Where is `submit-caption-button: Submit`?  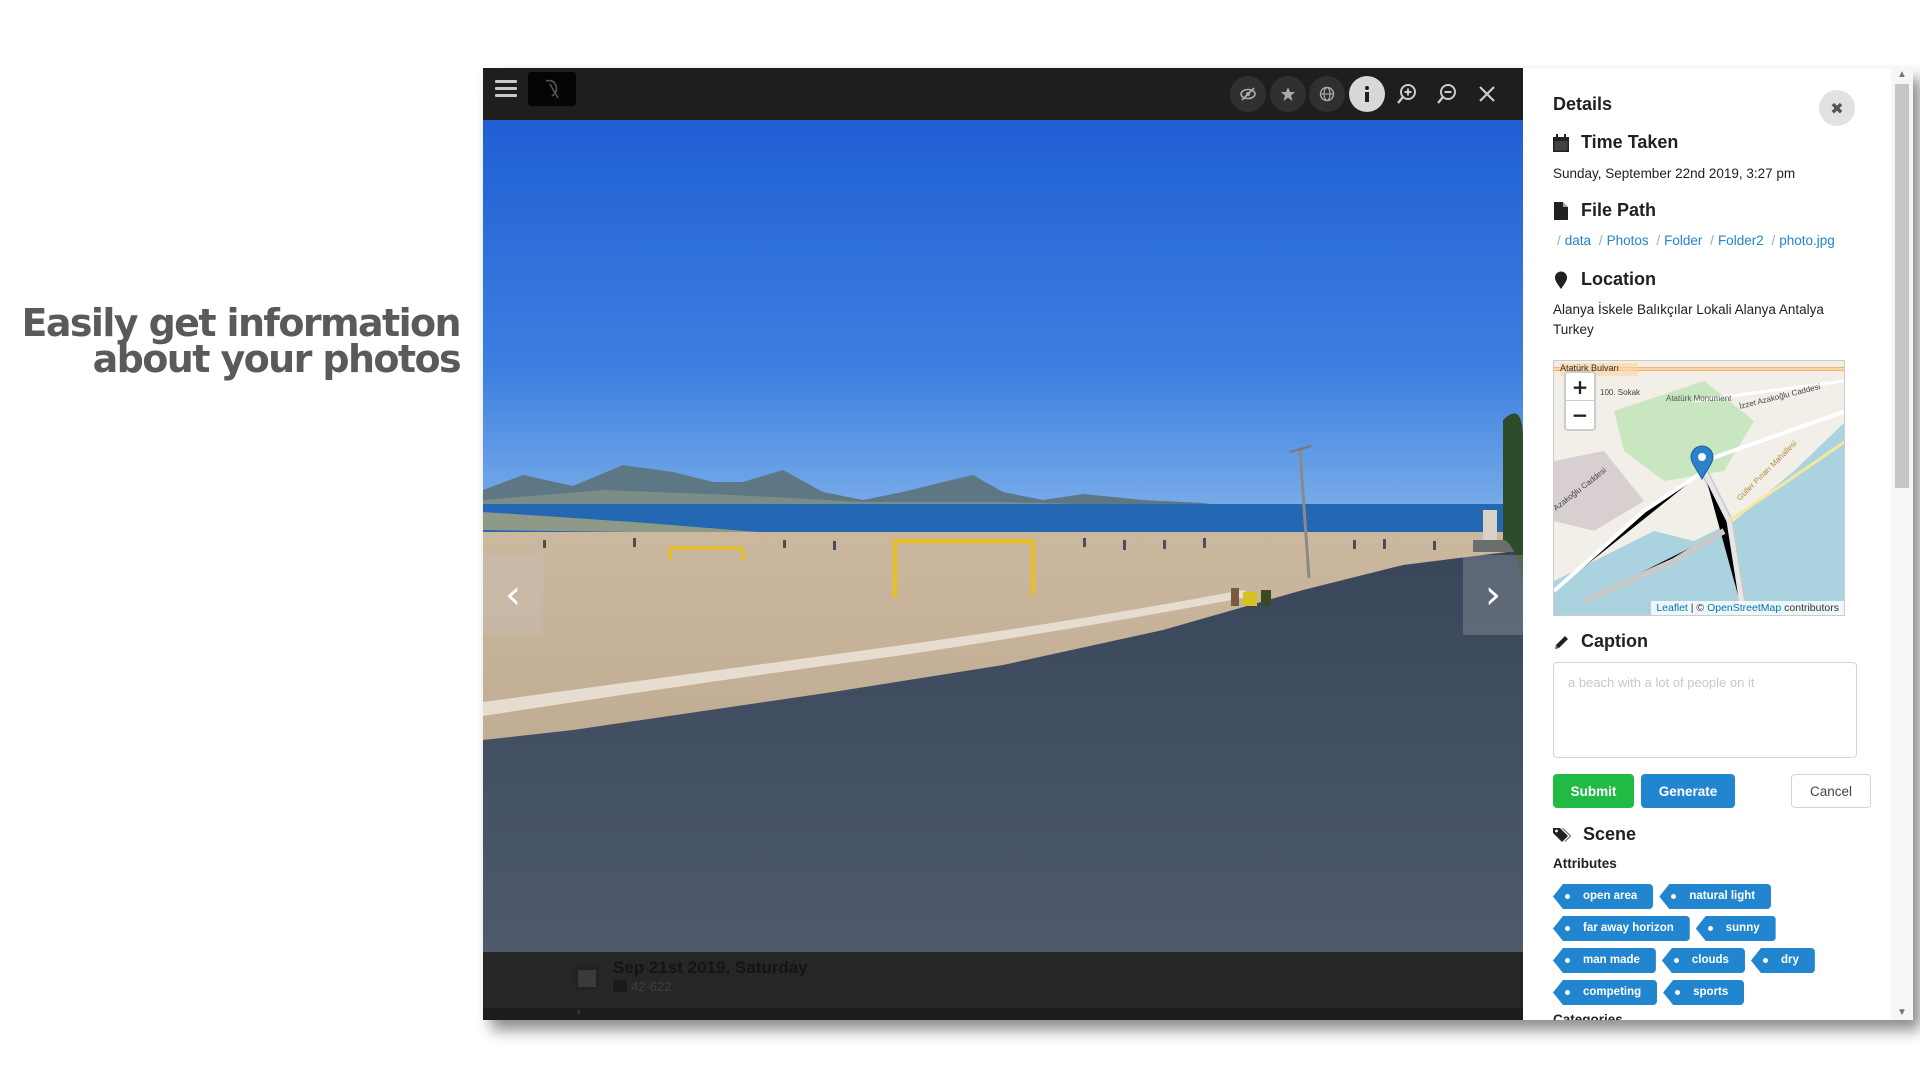
submit-caption-button: Submit is located at coordinates (1593, 791).